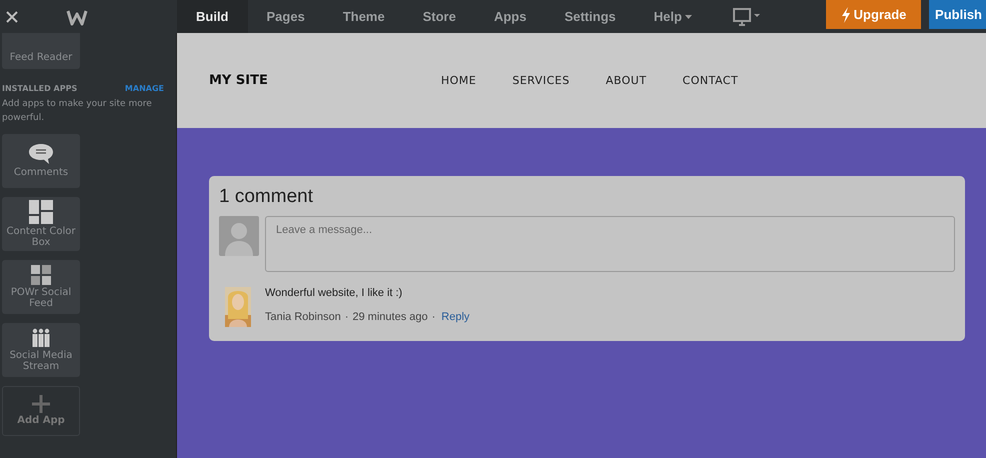 This screenshot has width=986, height=458. Describe the element at coordinates (957, 14) in the screenshot. I see `publish-button: Publish` at that location.